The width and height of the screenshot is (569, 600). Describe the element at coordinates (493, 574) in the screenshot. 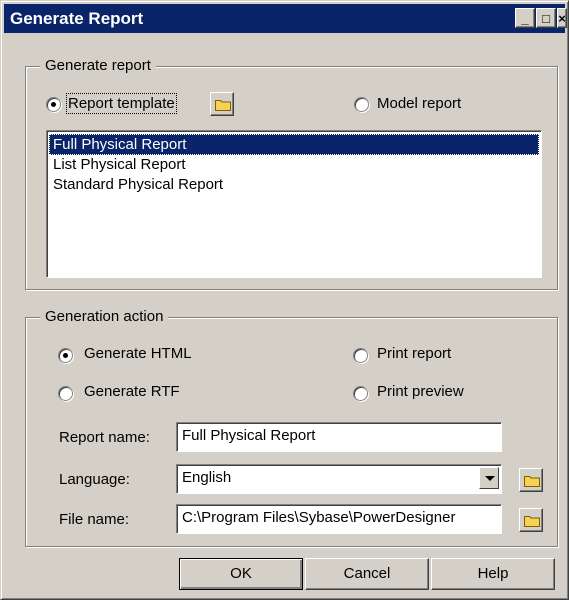

I see `help-button: Help` at that location.